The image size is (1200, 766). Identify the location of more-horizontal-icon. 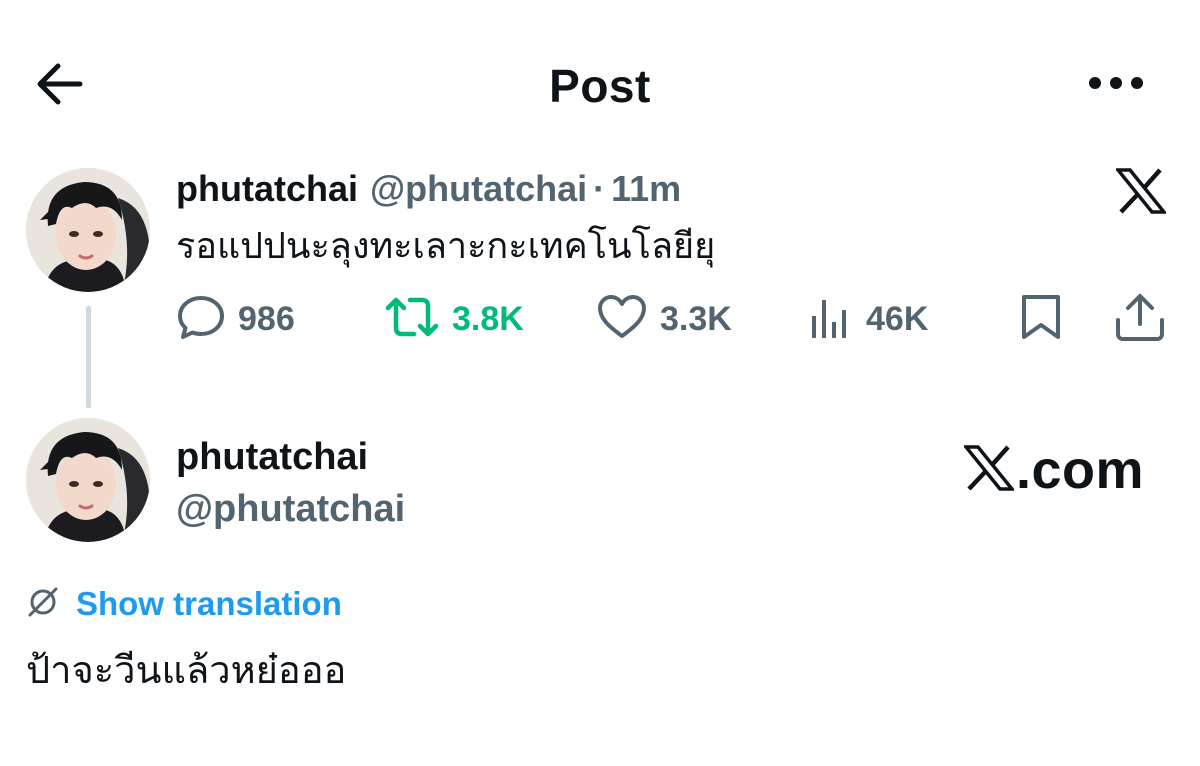
(1116, 85).